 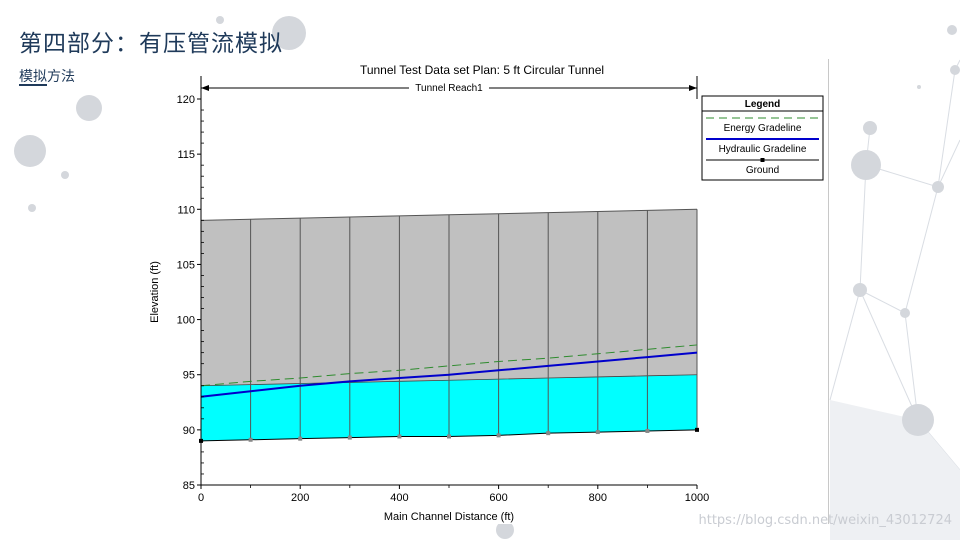 I want to click on slide-title: 第四部分：有压管流模拟, so click(x=151, y=44).